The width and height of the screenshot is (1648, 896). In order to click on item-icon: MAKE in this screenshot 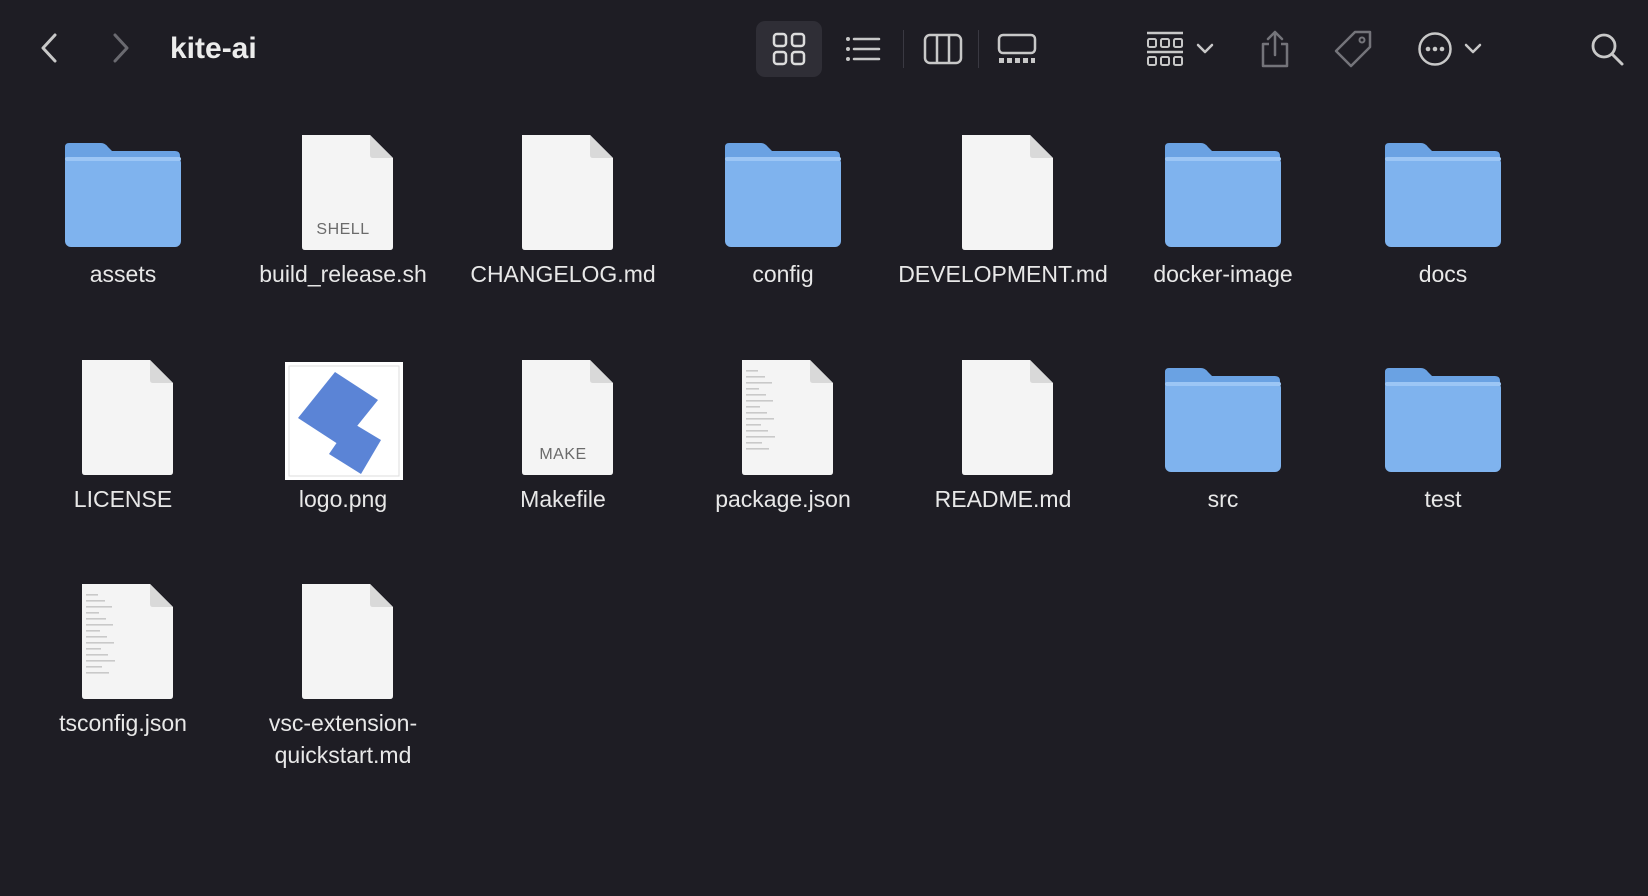, I will do `click(563, 415)`.